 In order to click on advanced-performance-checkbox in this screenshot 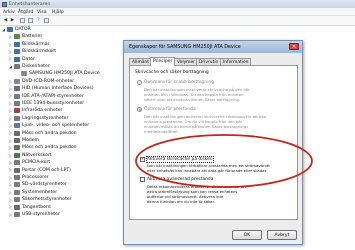, I will do `click(142, 179)`.